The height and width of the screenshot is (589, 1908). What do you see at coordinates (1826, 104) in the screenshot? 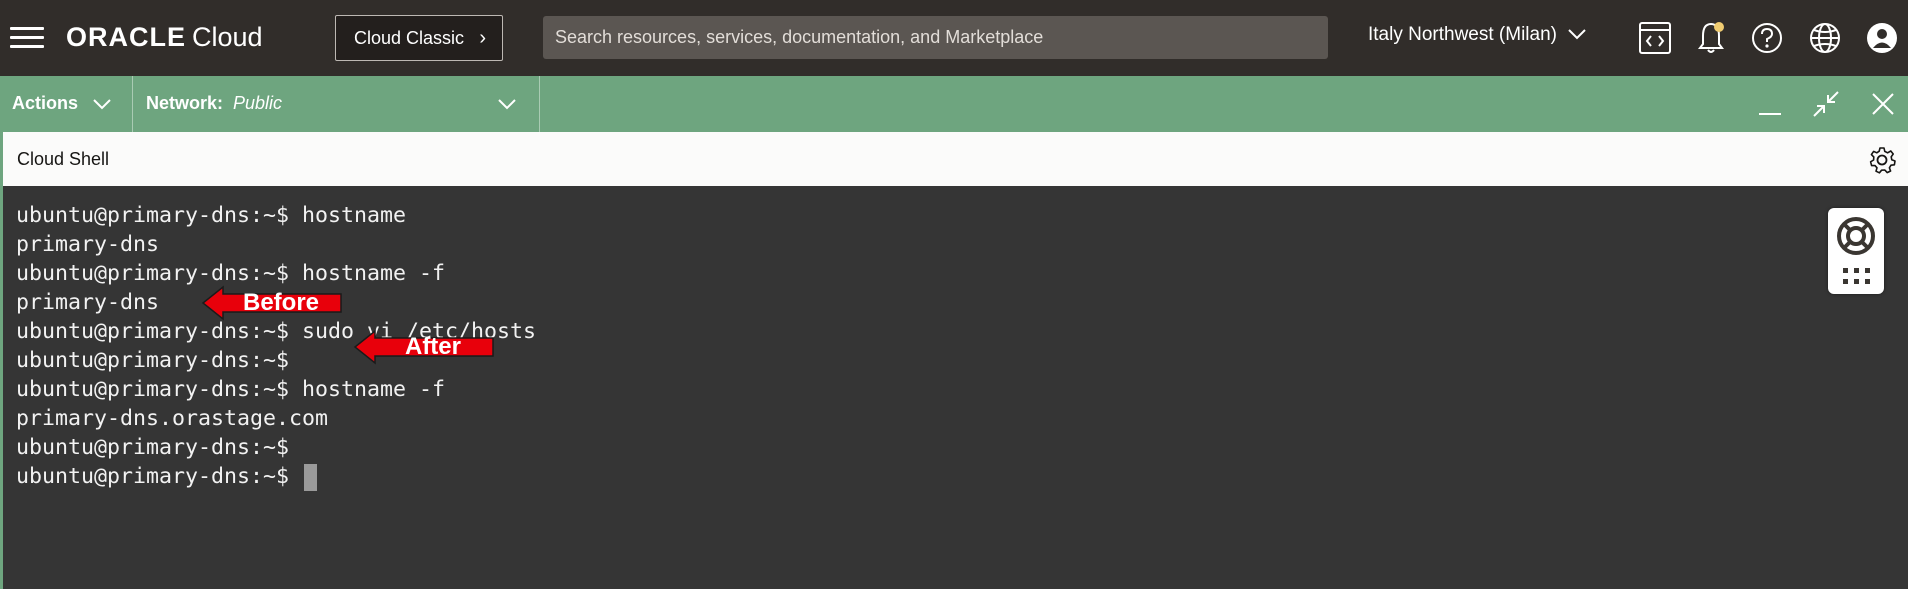
I see `restore-icon` at bounding box center [1826, 104].